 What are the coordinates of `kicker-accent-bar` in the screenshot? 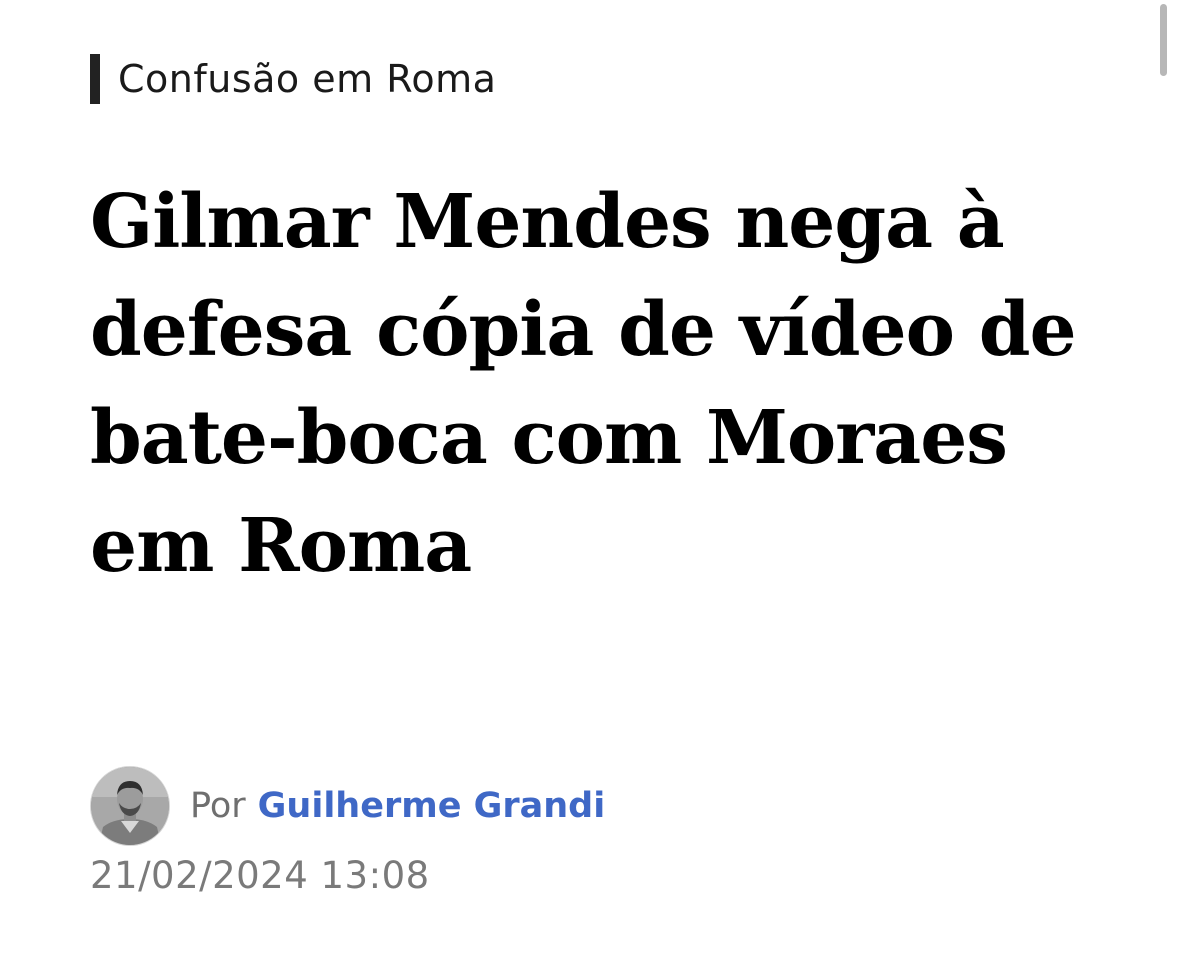 It's located at (95, 79).